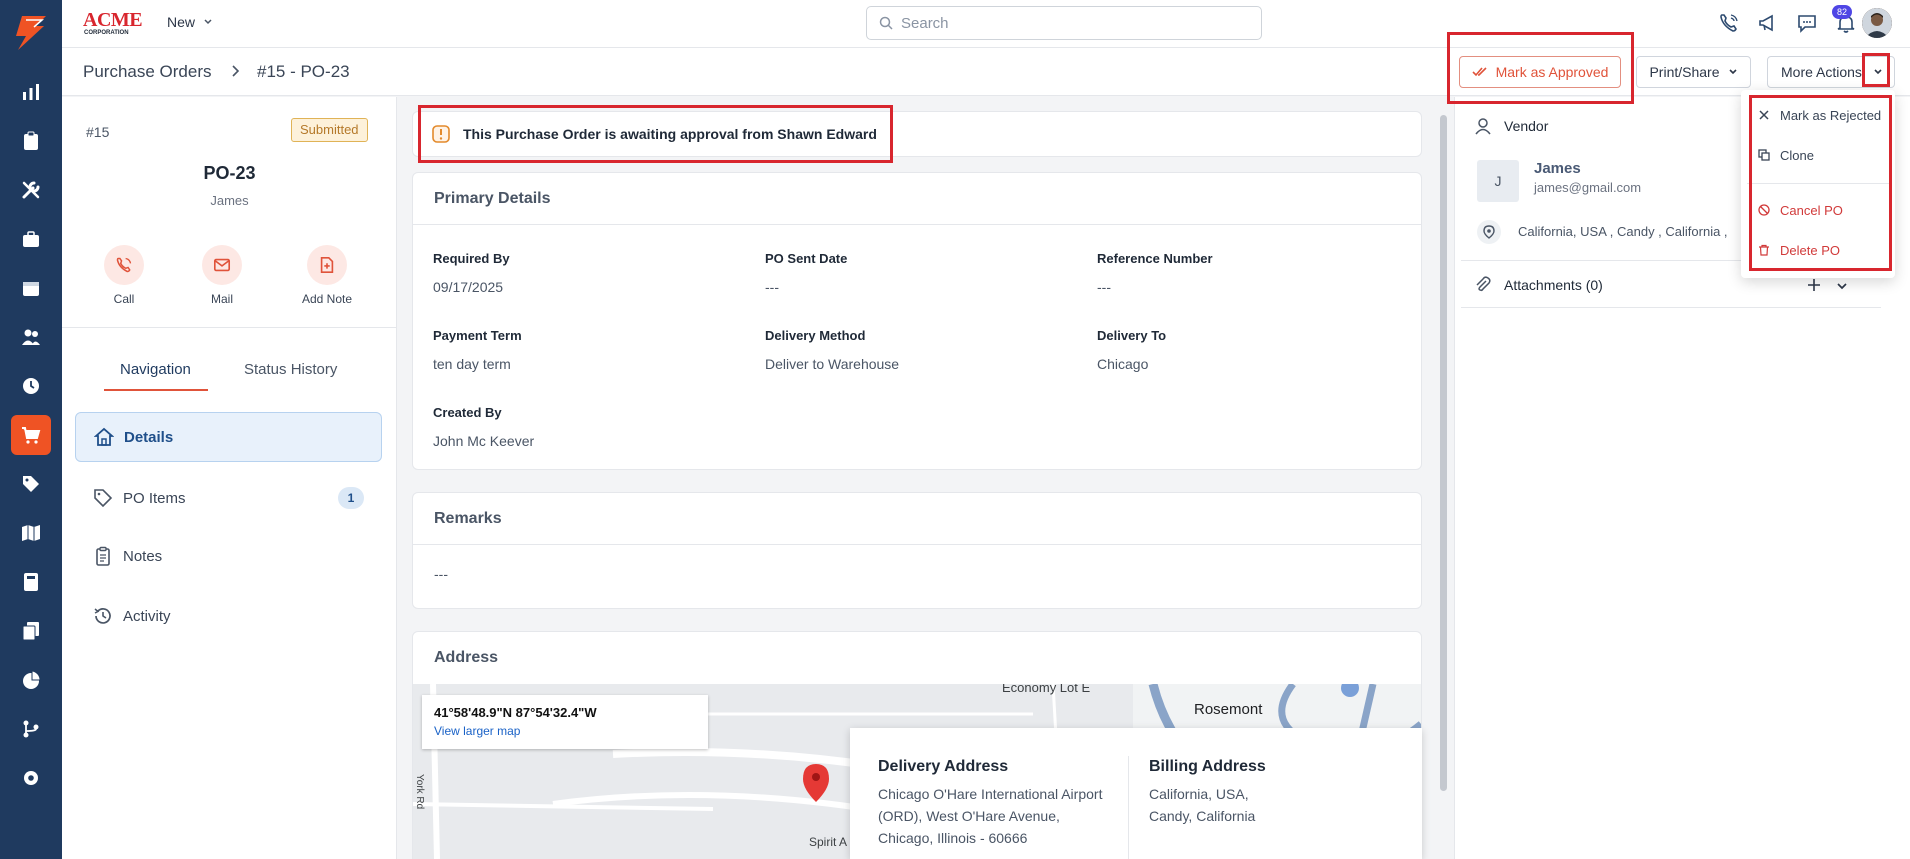 This screenshot has width=1910, height=859. What do you see at coordinates (112, 20) in the screenshot?
I see `svg-text: ACME` at bounding box center [112, 20].